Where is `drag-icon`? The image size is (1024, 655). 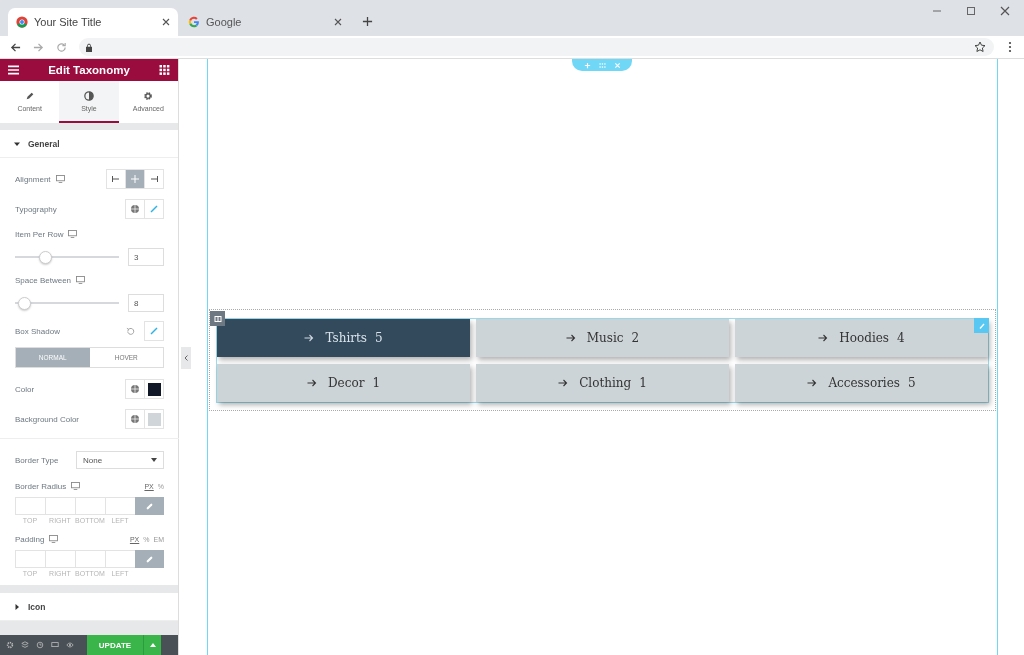 drag-icon is located at coordinates (602, 65).